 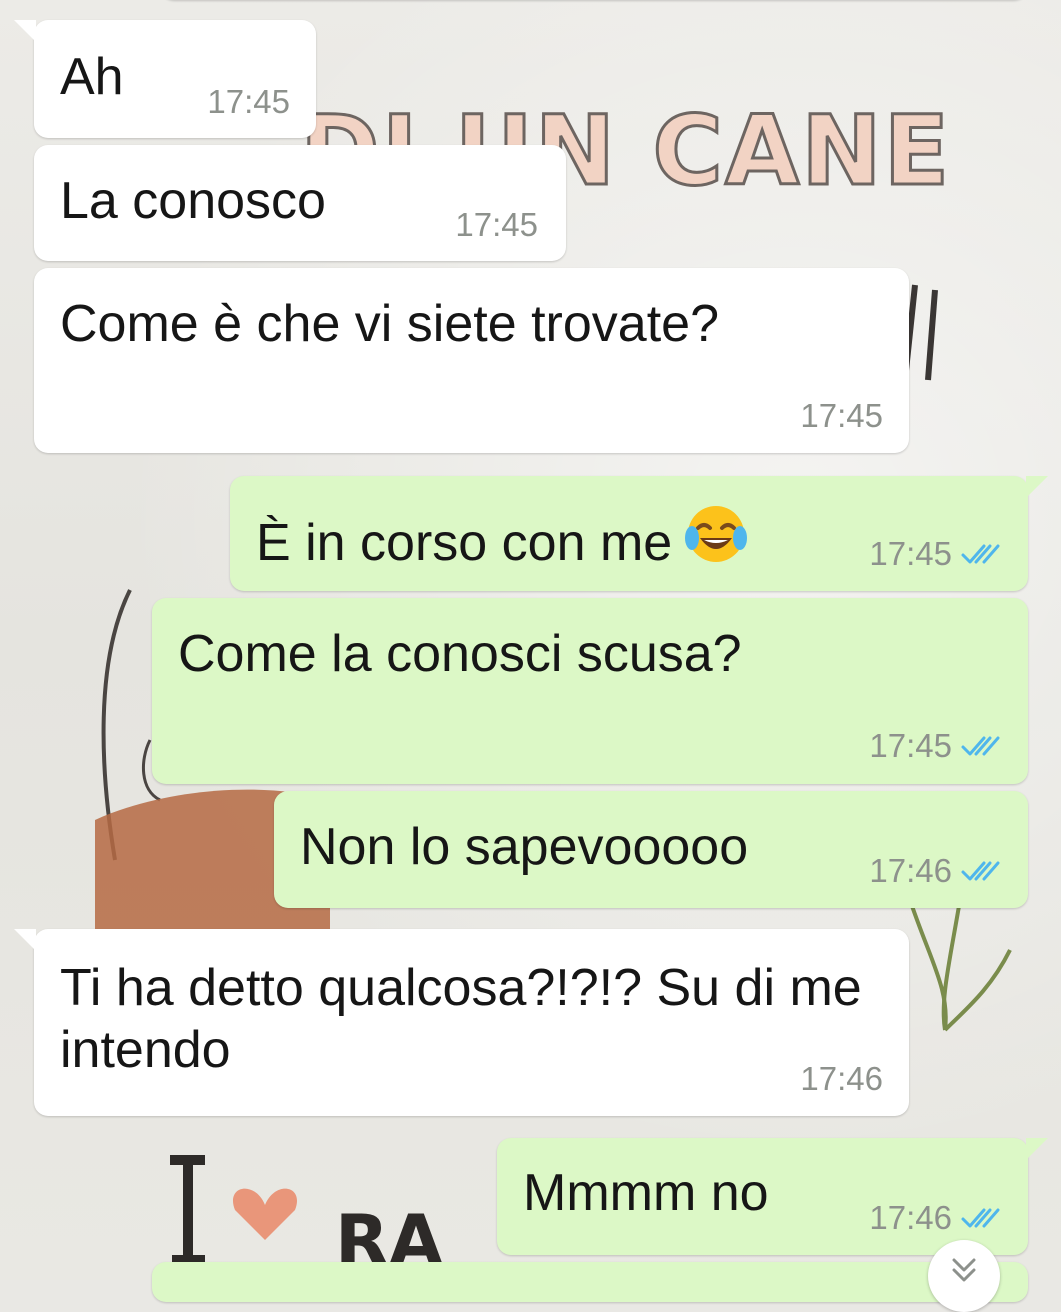 I want to click on message-bubble-outgoing: Non lo sapevooooo 17:46, so click(x=651, y=849).